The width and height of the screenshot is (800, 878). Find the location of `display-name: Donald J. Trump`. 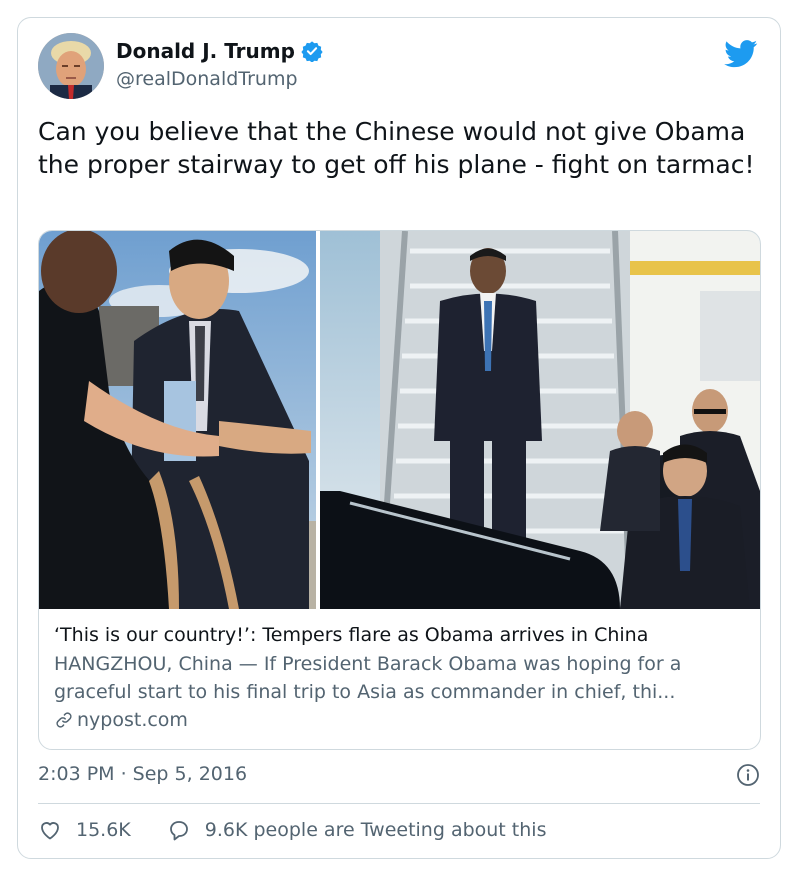

display-name: Donald J. Trump is located at coordinates (205, 51).